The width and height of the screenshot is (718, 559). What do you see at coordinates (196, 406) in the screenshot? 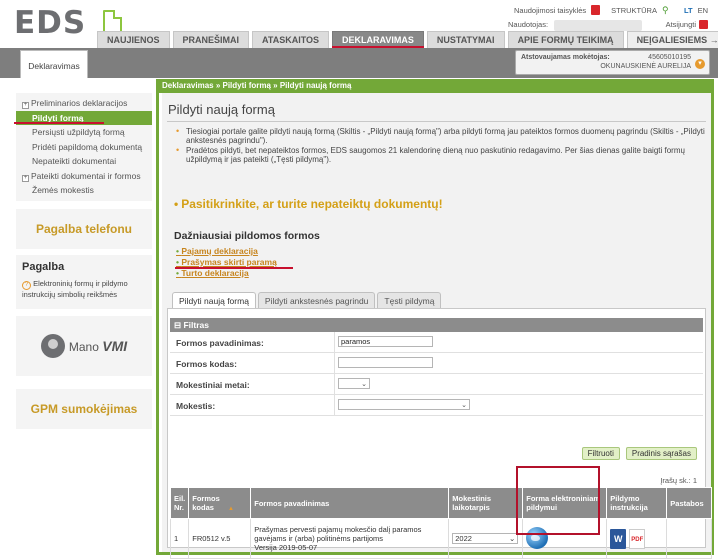
I see `tax-label: Mokestis:` at bounding box center [196, 406].